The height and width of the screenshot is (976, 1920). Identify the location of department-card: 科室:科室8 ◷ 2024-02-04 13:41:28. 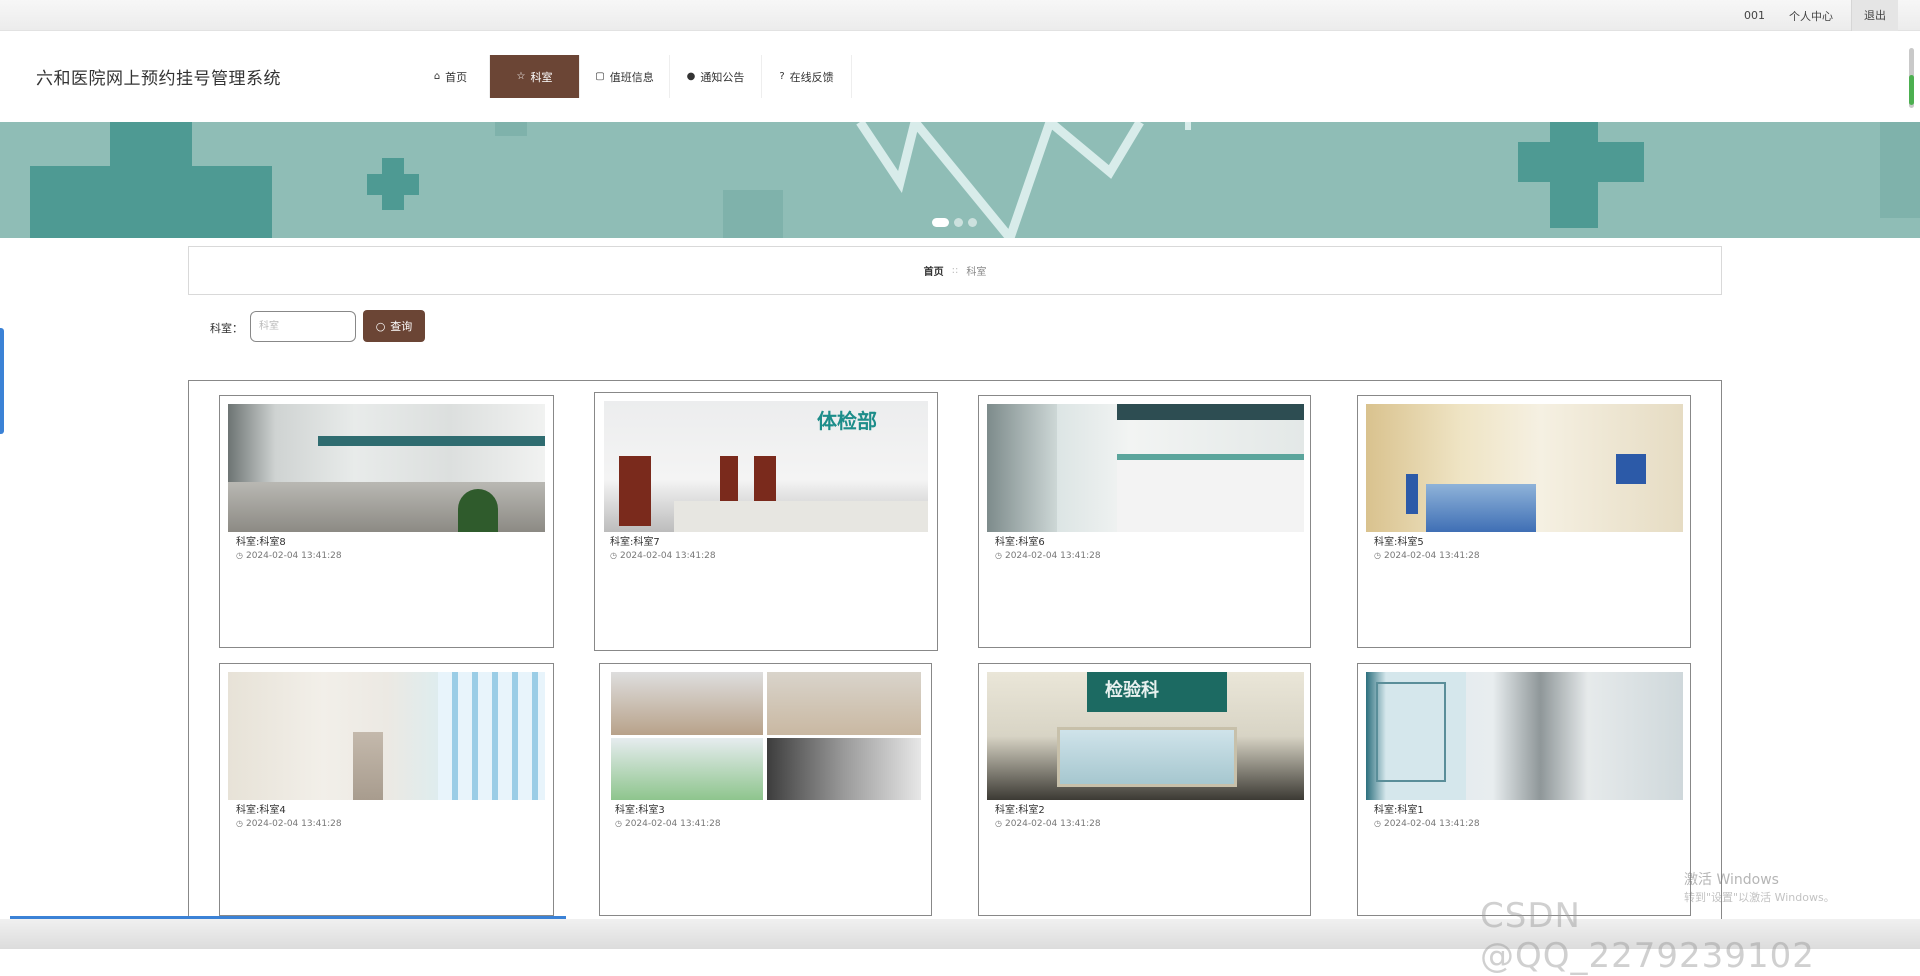
(386, 521).